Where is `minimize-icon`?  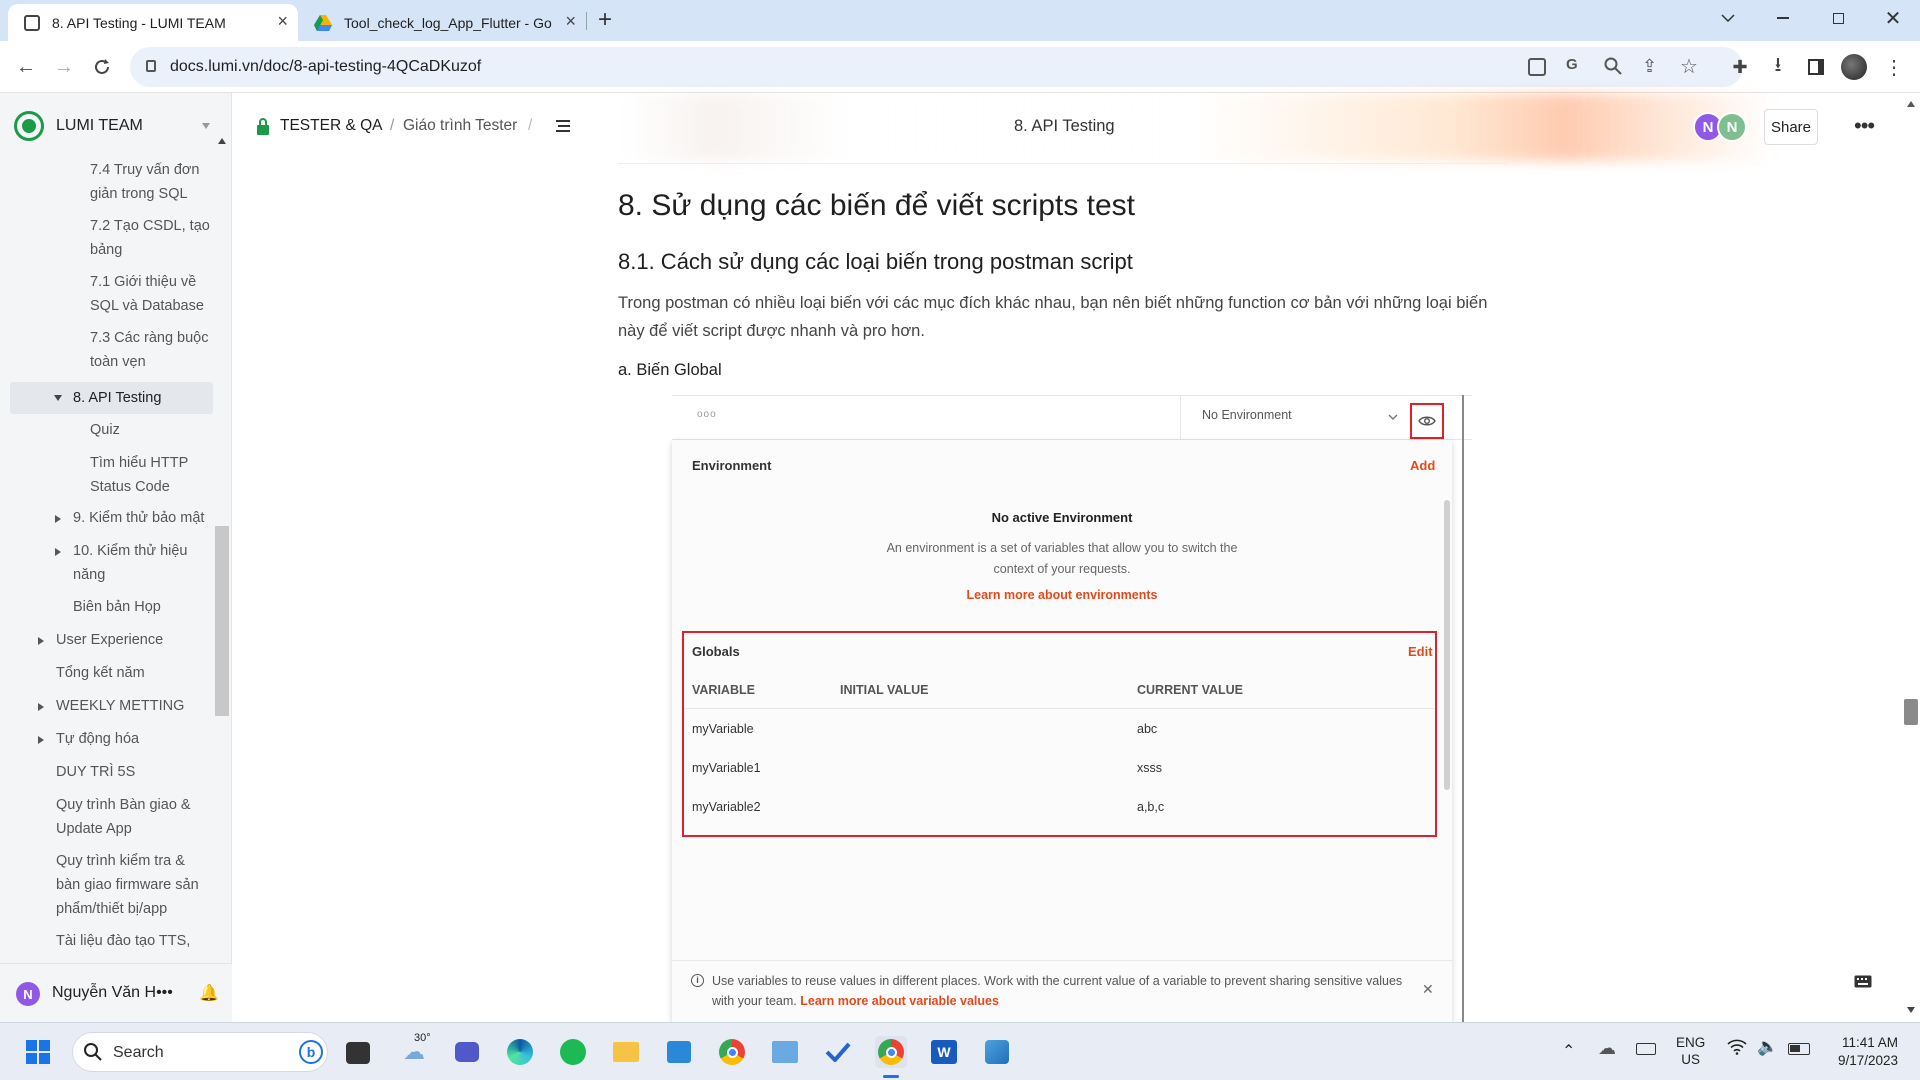 minimize-icon is located at coordinates (1783, 18).